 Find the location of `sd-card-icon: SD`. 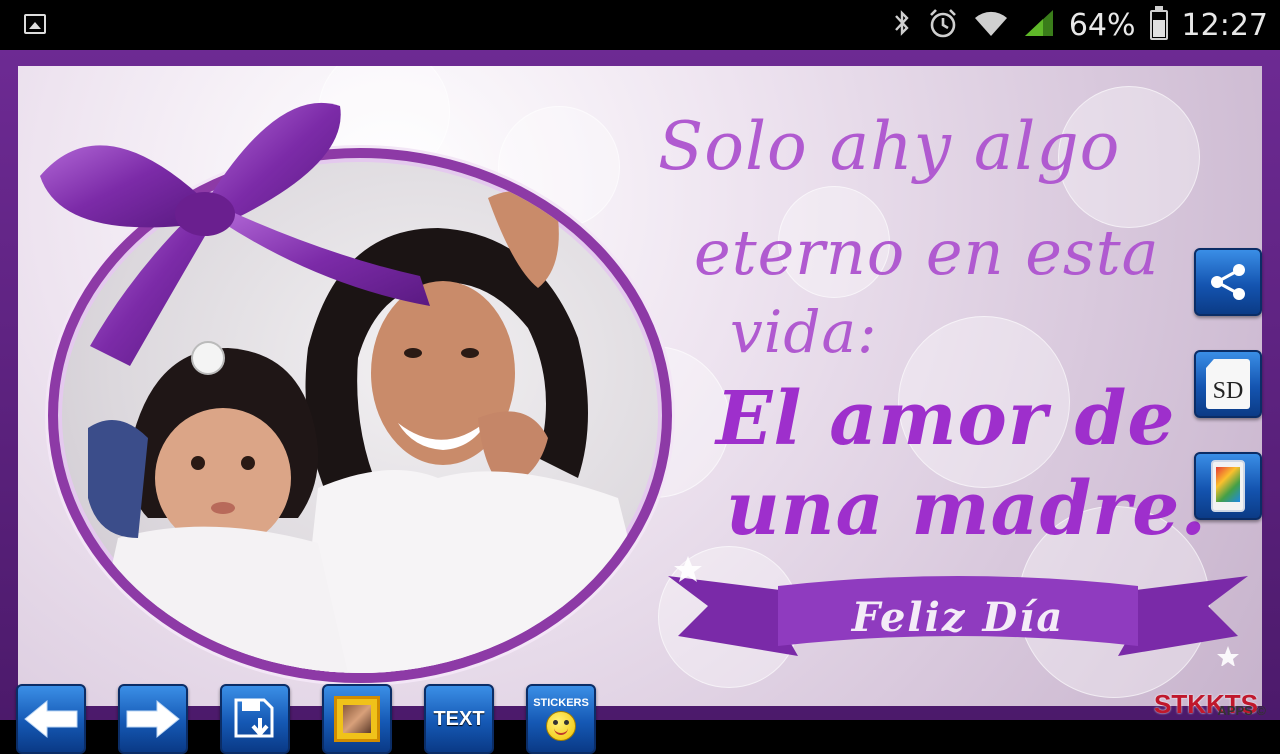

sd-card-icon: SD is located at coordinates (1228, 384).